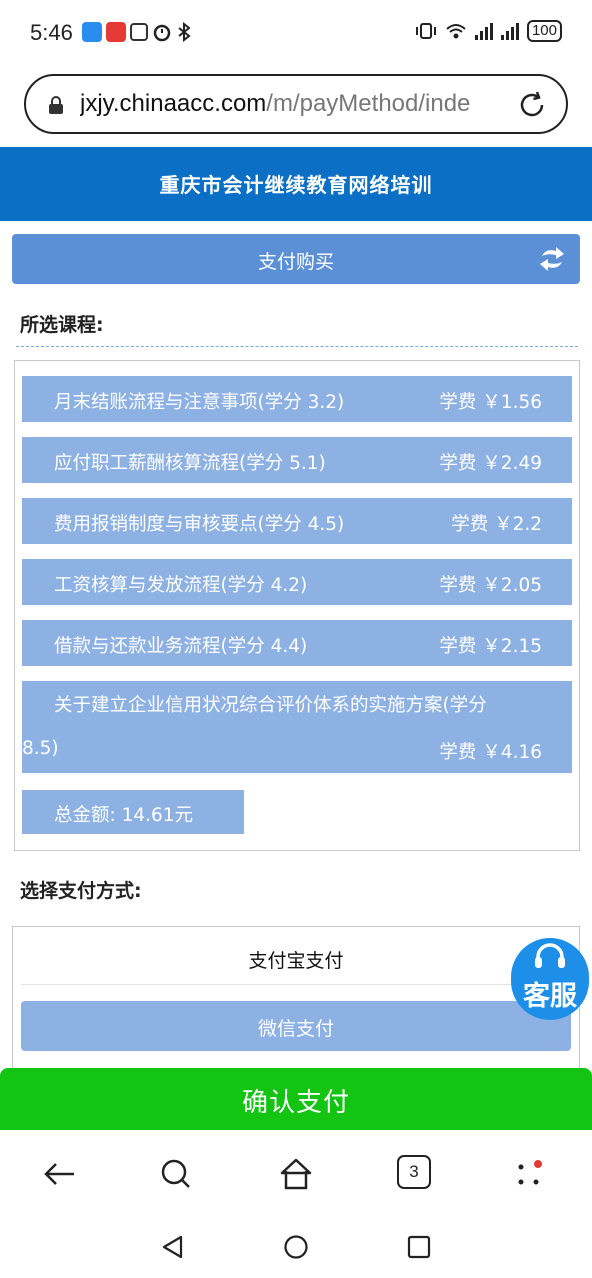 The image size is (592, 1278). I want to click on url-path: /m/payMethod/inde, so click(368, 103).